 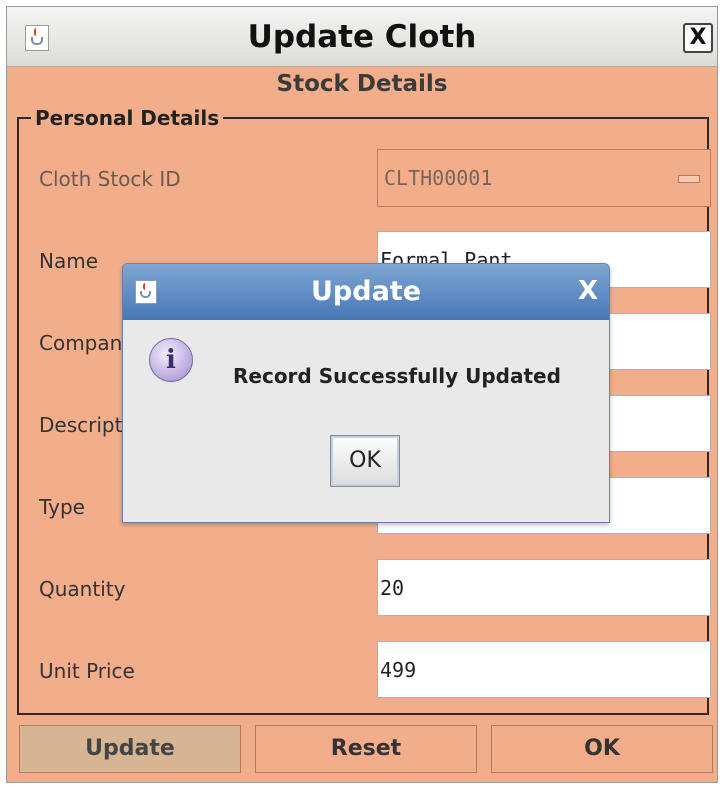 What do you see at coordinates (69, 261) in the screenshot?
I see `name-label: Name` at bounding box center [69, 261].